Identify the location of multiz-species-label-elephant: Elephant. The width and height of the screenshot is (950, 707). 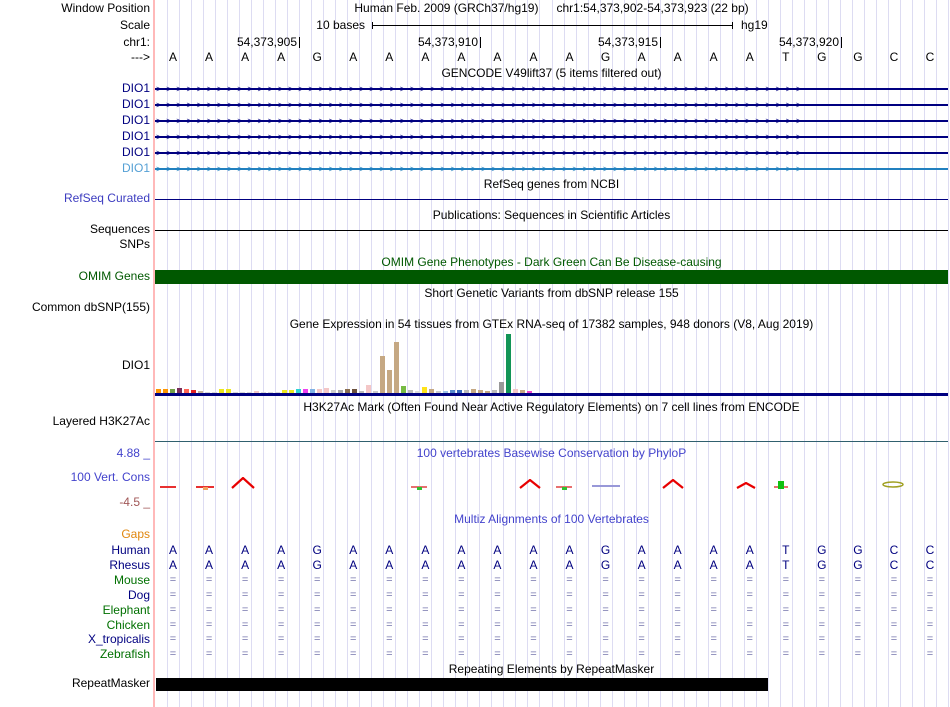
(75, 610).